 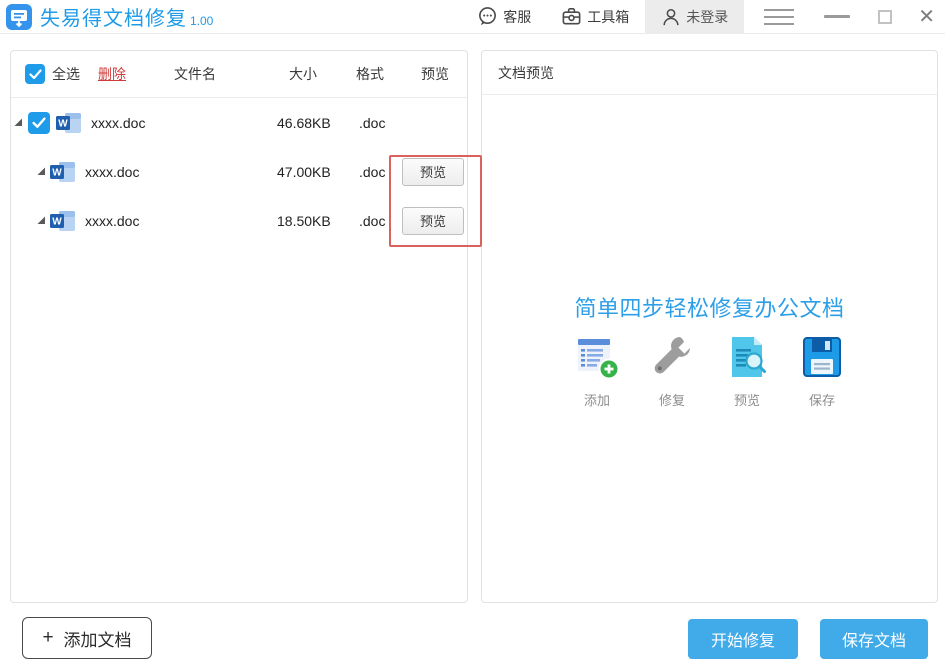 I want to click on preview-panel-title: 文档预览, so click(x=709, y=73).